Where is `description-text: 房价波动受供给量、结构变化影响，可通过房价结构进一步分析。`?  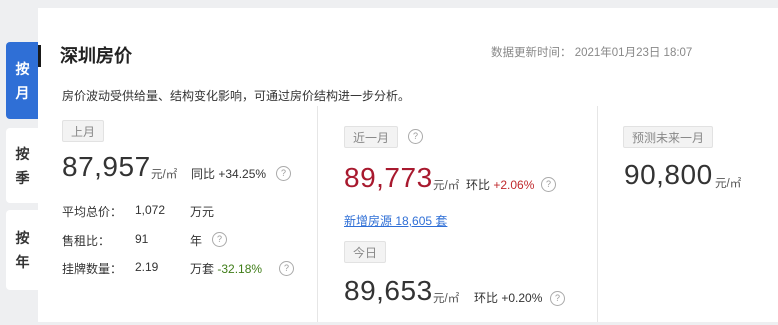 description-text: 房价波动受供给量、结构变化影响，可通过房价结构进一步分析。 is located at coordinates (236, 96).